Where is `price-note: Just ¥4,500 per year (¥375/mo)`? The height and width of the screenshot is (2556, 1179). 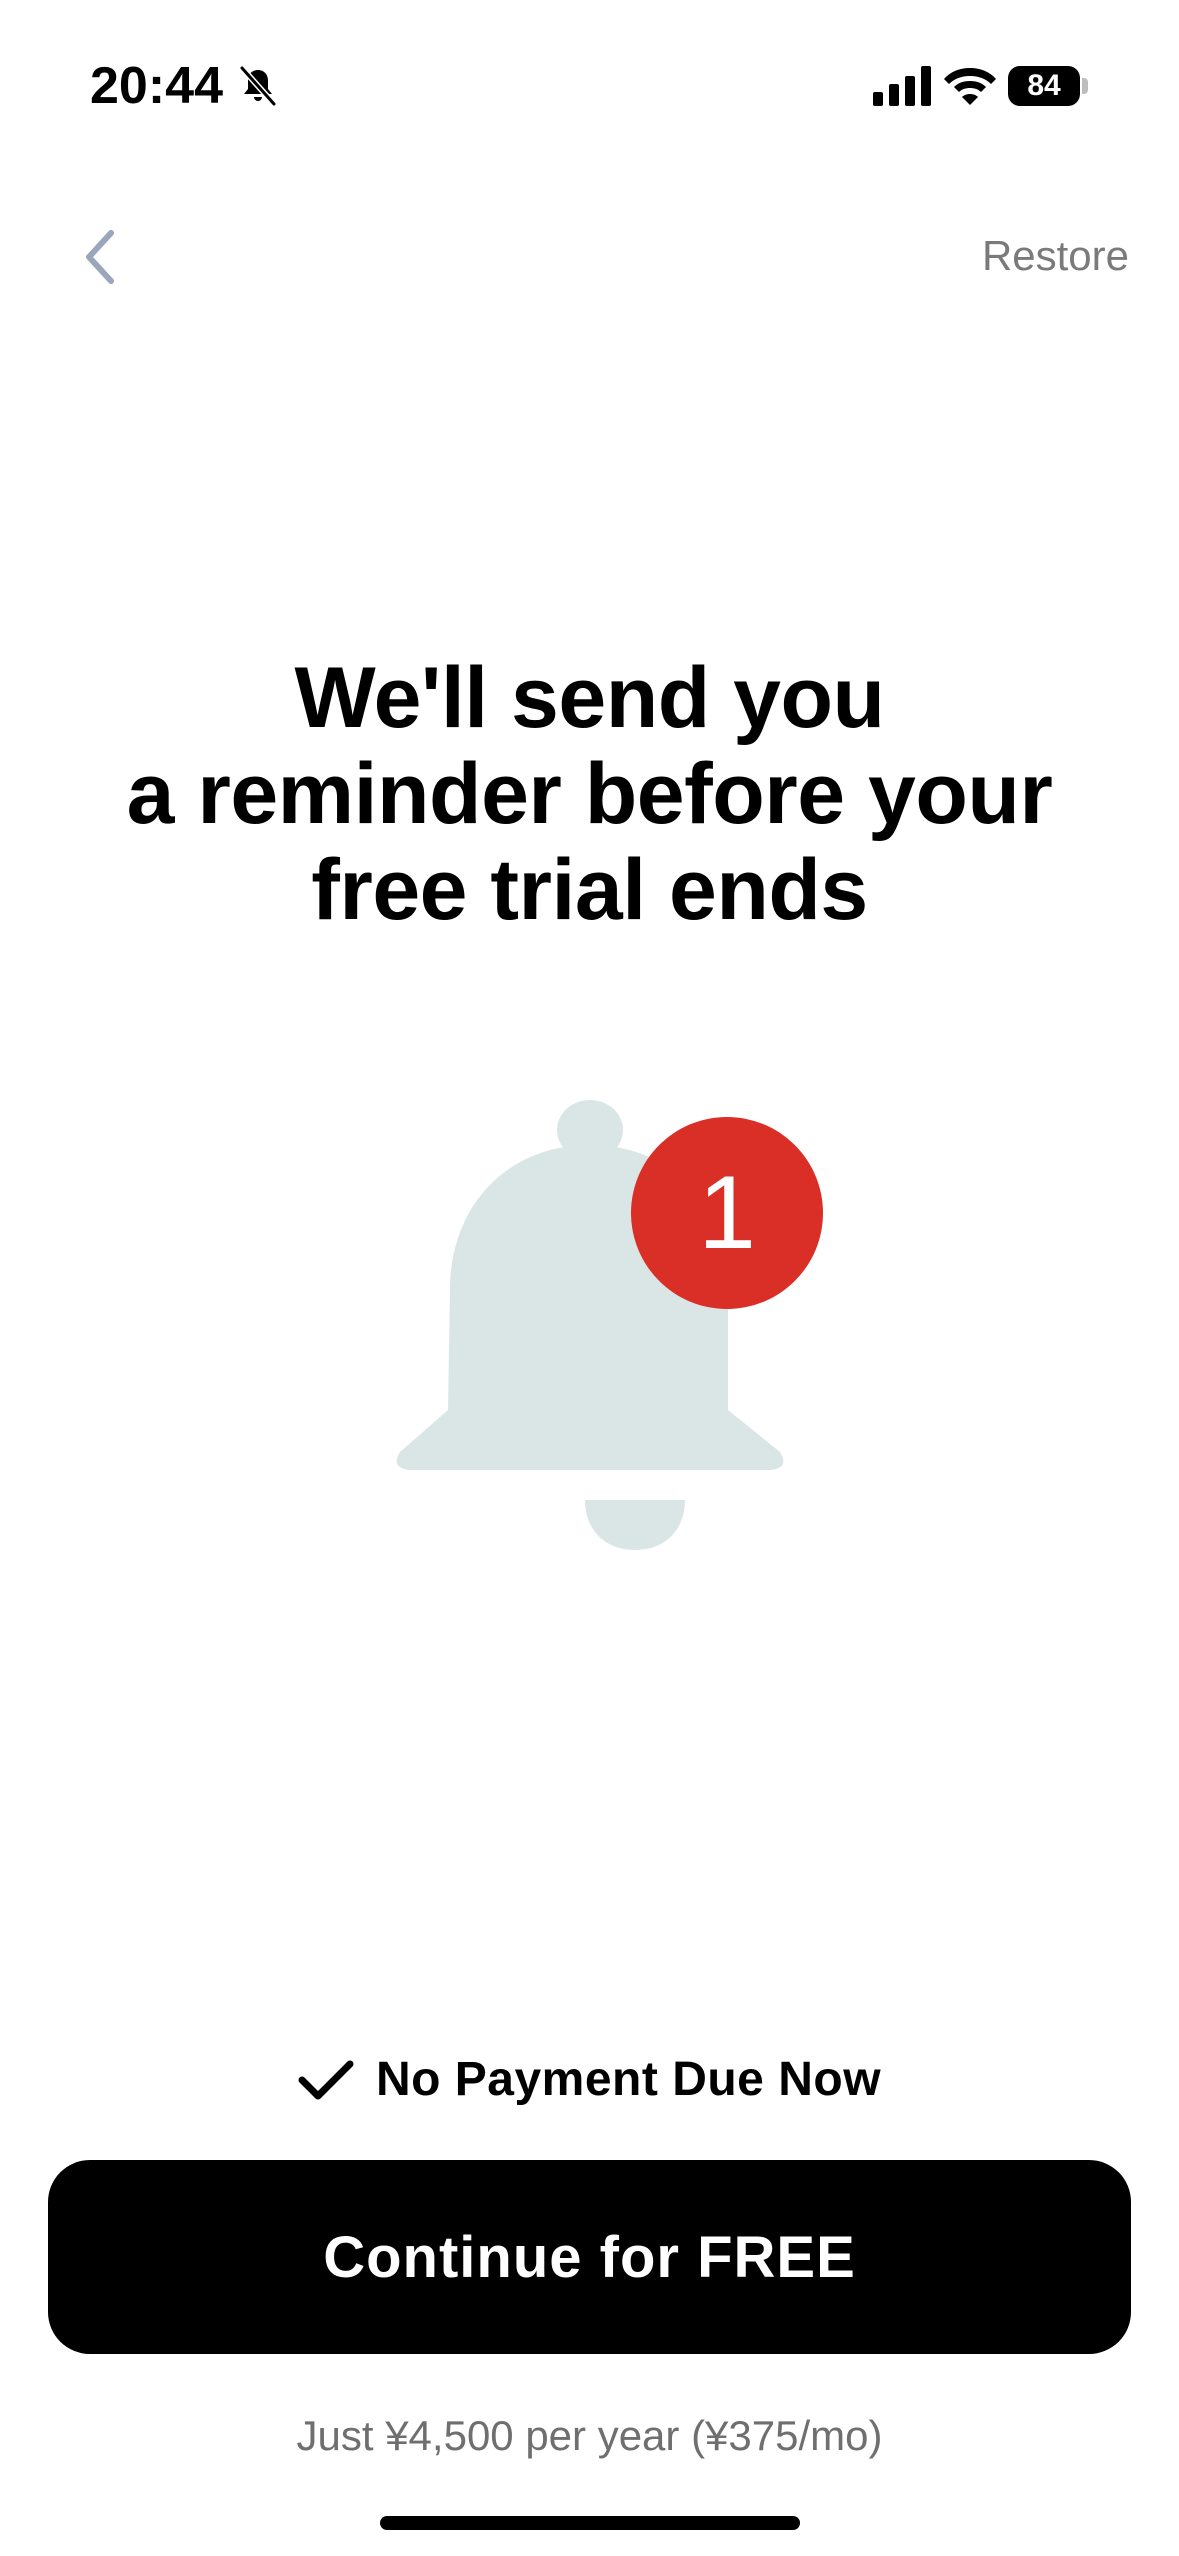 price-note: Just ¥4,500 per year (¥375/mo) is located at coordinates (589, 2435).